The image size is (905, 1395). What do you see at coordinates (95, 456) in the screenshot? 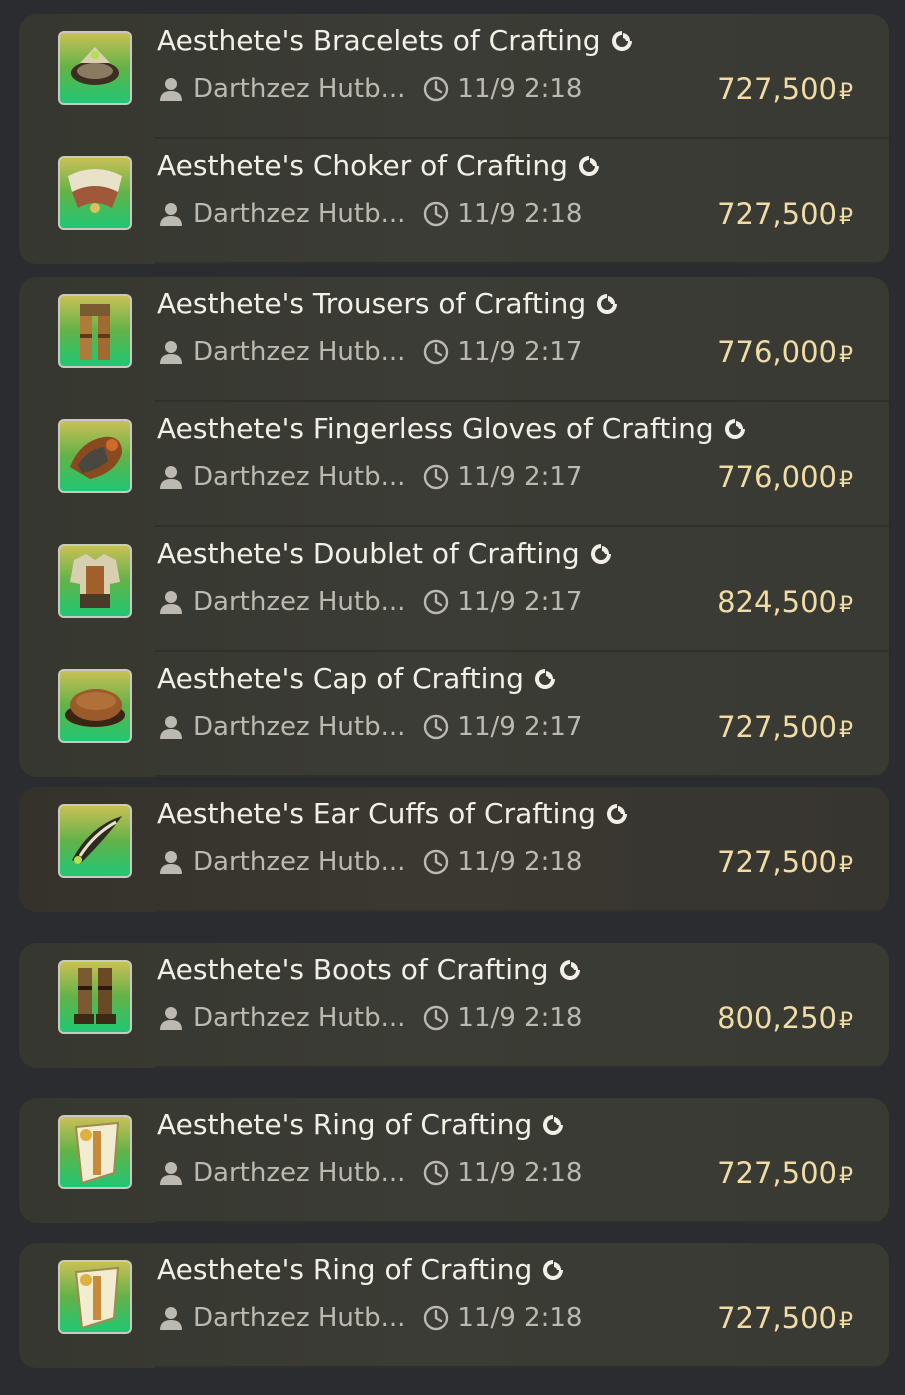
I see `gloves-icon` at bounding box center [95, 456].